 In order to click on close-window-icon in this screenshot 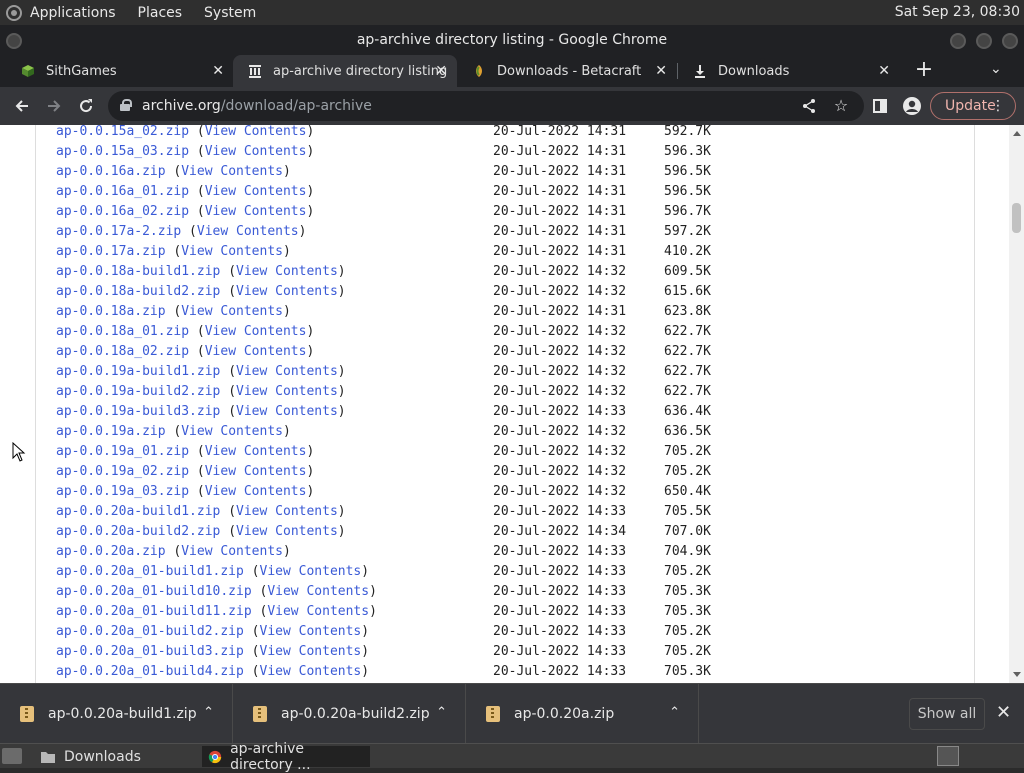, I will do `click(1010, 41)`.